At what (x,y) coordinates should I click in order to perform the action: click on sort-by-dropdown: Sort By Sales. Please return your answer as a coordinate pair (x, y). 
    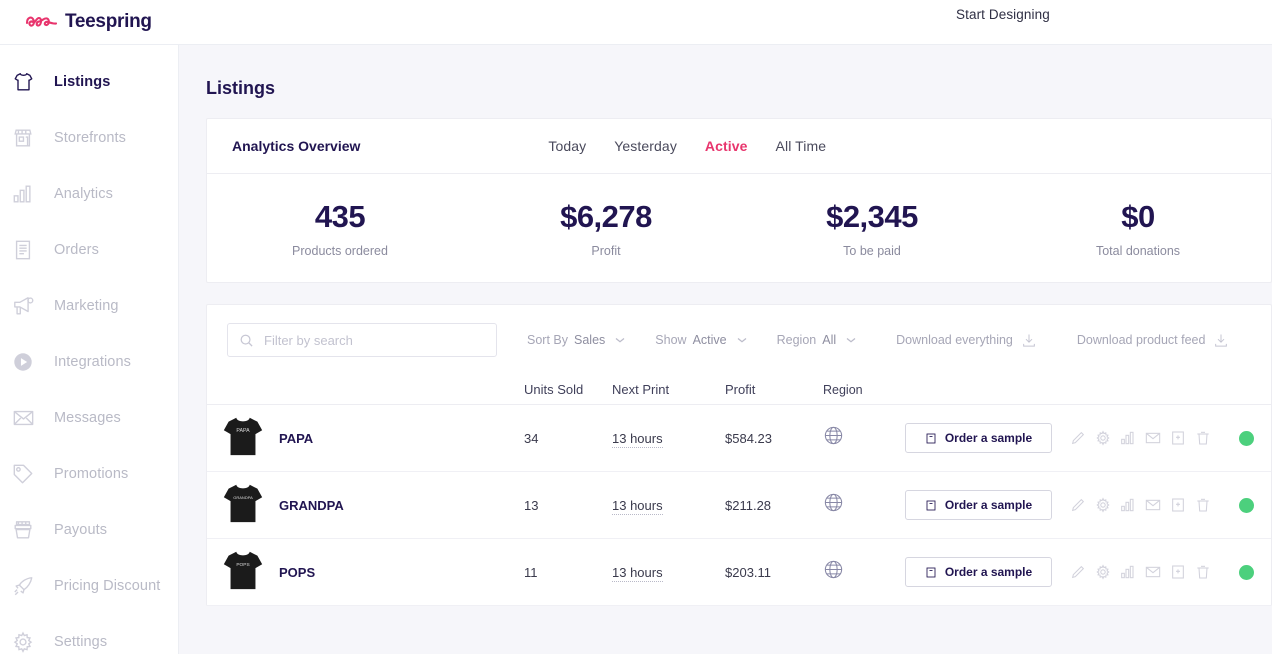
    Looking at the image, I should click on (576, 340).